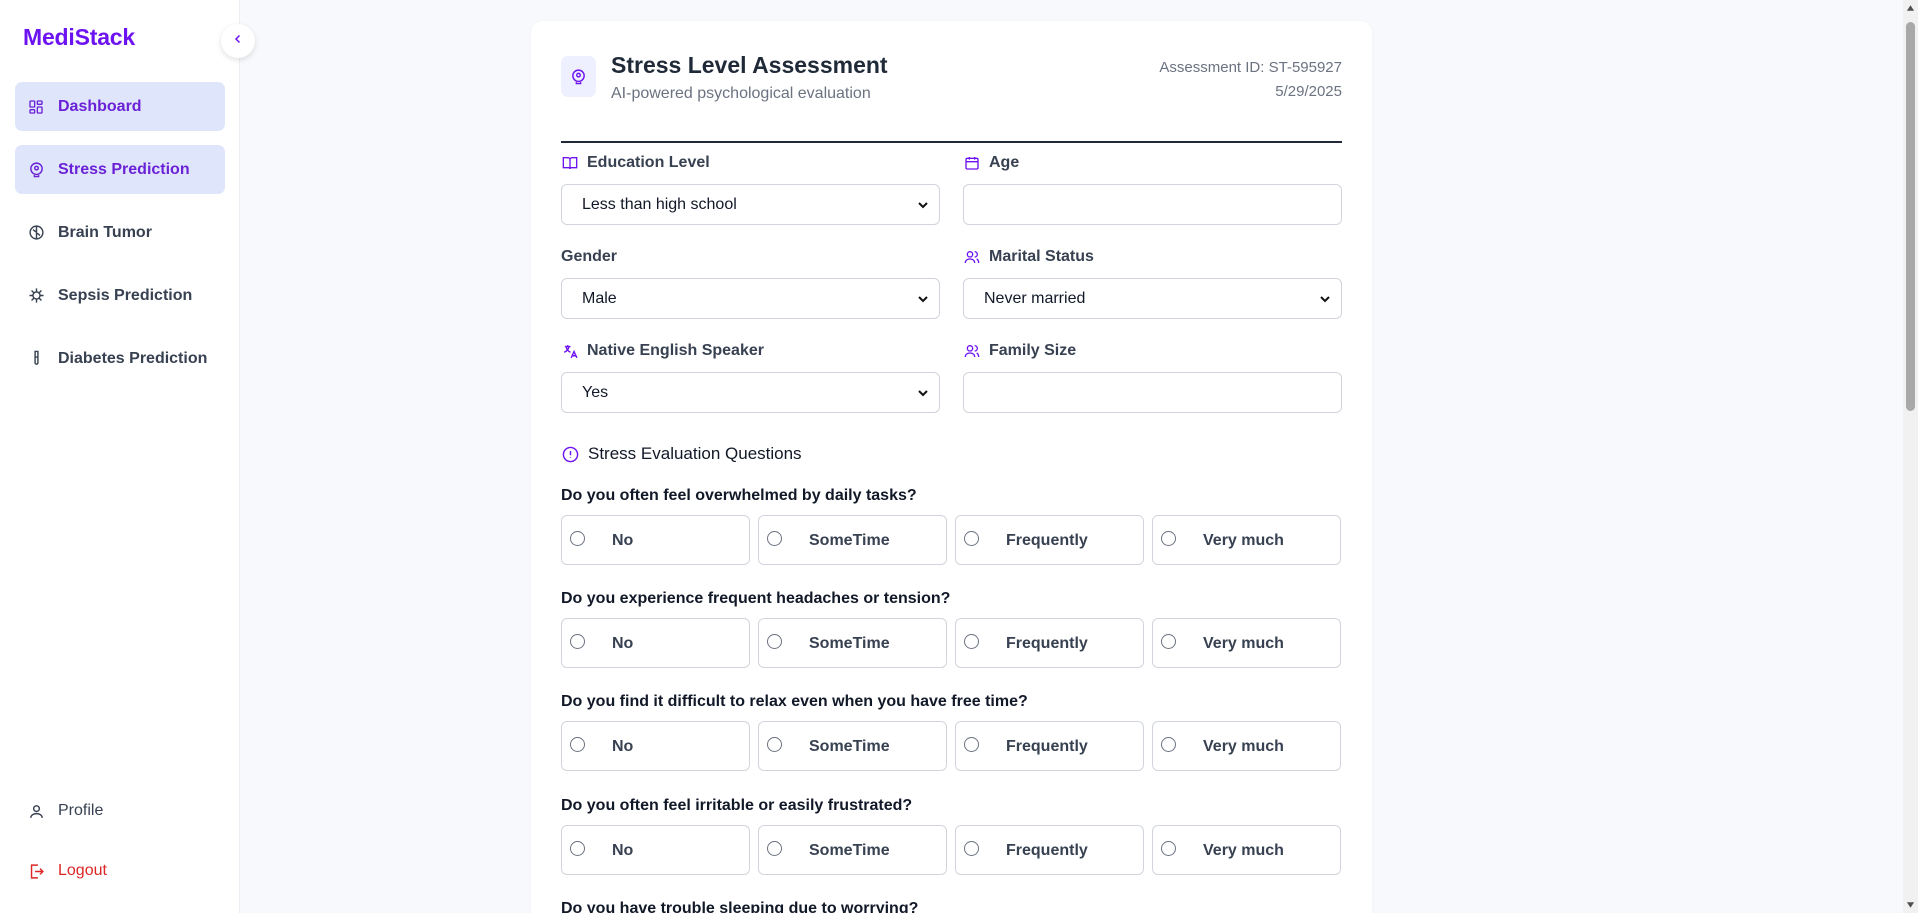 Image resolution: width=1918 pixels, height=913 pixels. What do you see at coordinates (662, 351) in the screenshot?
I see `native-english-label: Native English Speaker` at bounding box center [662, 351].